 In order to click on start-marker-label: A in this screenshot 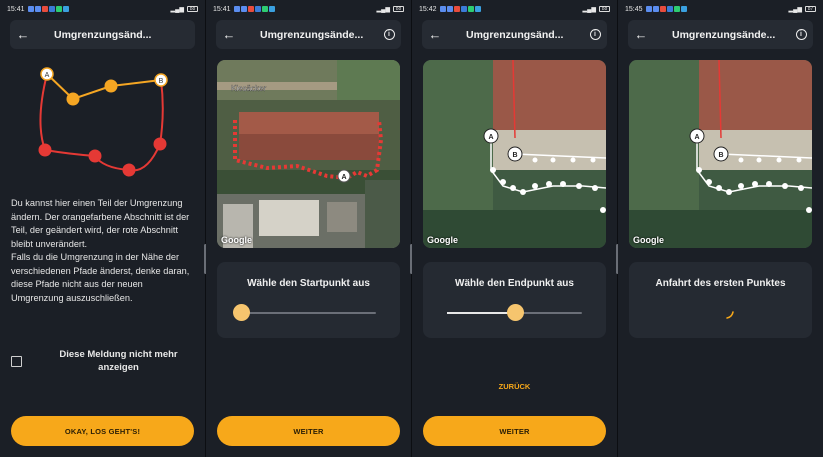, I will do `click(343, 177)`.